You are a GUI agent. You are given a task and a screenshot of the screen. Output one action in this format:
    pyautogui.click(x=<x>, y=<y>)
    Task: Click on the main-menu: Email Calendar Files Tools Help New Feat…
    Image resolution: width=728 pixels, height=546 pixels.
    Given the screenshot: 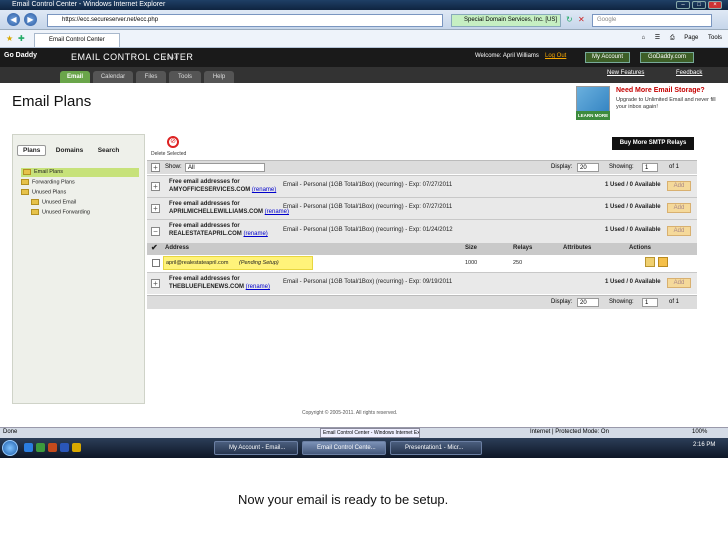 What is the action you would take?
    pyautogui.click(x=364, y=75)
    